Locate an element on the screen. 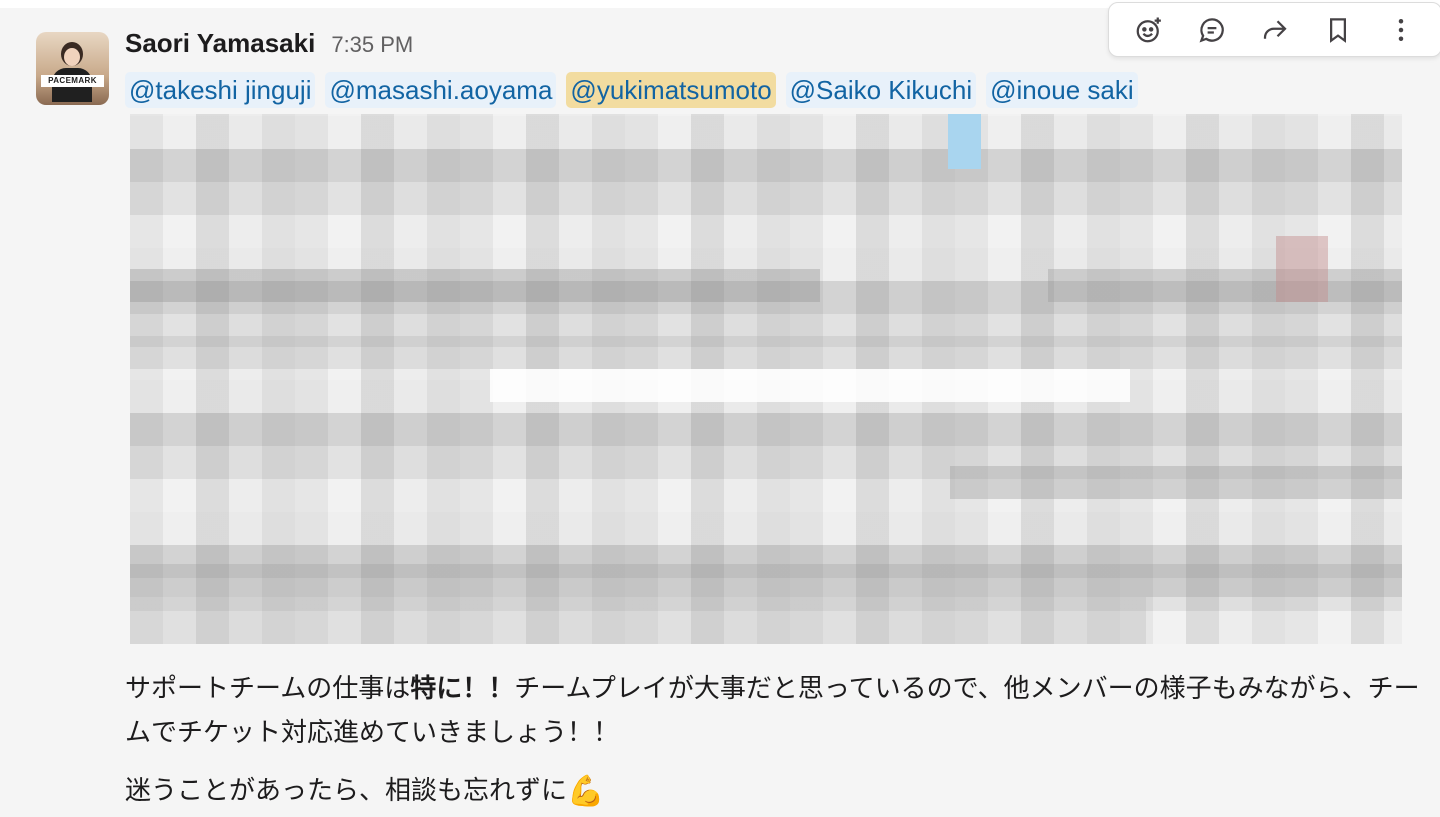  mention-takeshi-jinguji: @takeshi jinguji is located at coordinates (220, 90).